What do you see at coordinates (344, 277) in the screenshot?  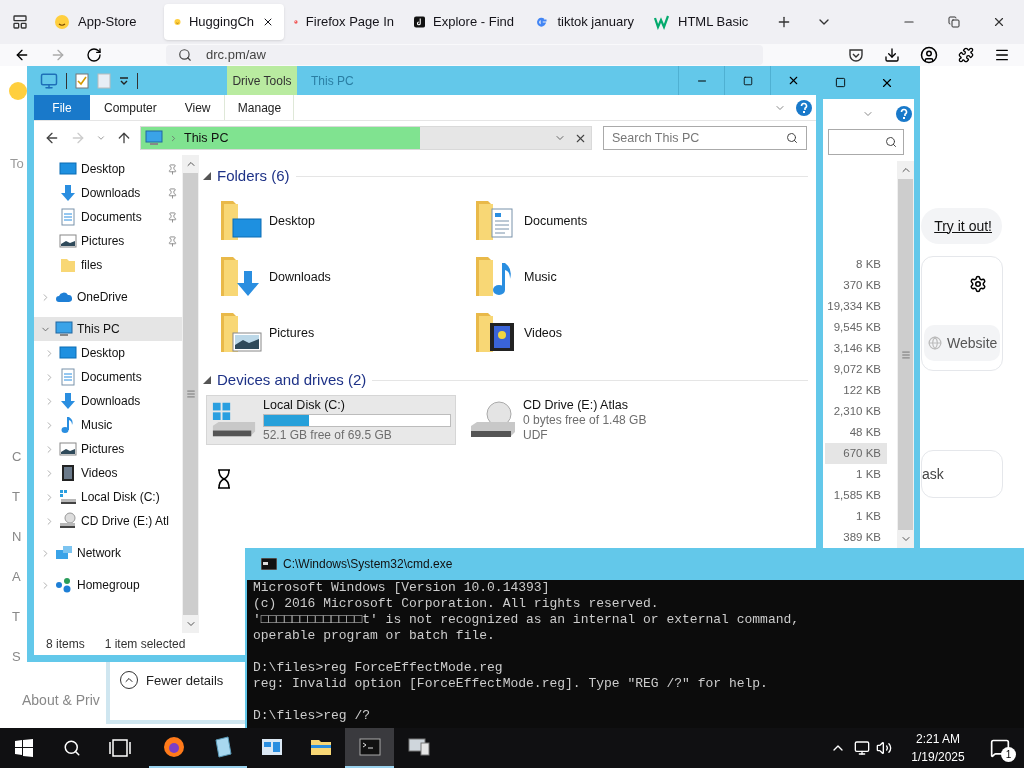 I see `folder-item: Downloads` at bounding box center [344, 277].